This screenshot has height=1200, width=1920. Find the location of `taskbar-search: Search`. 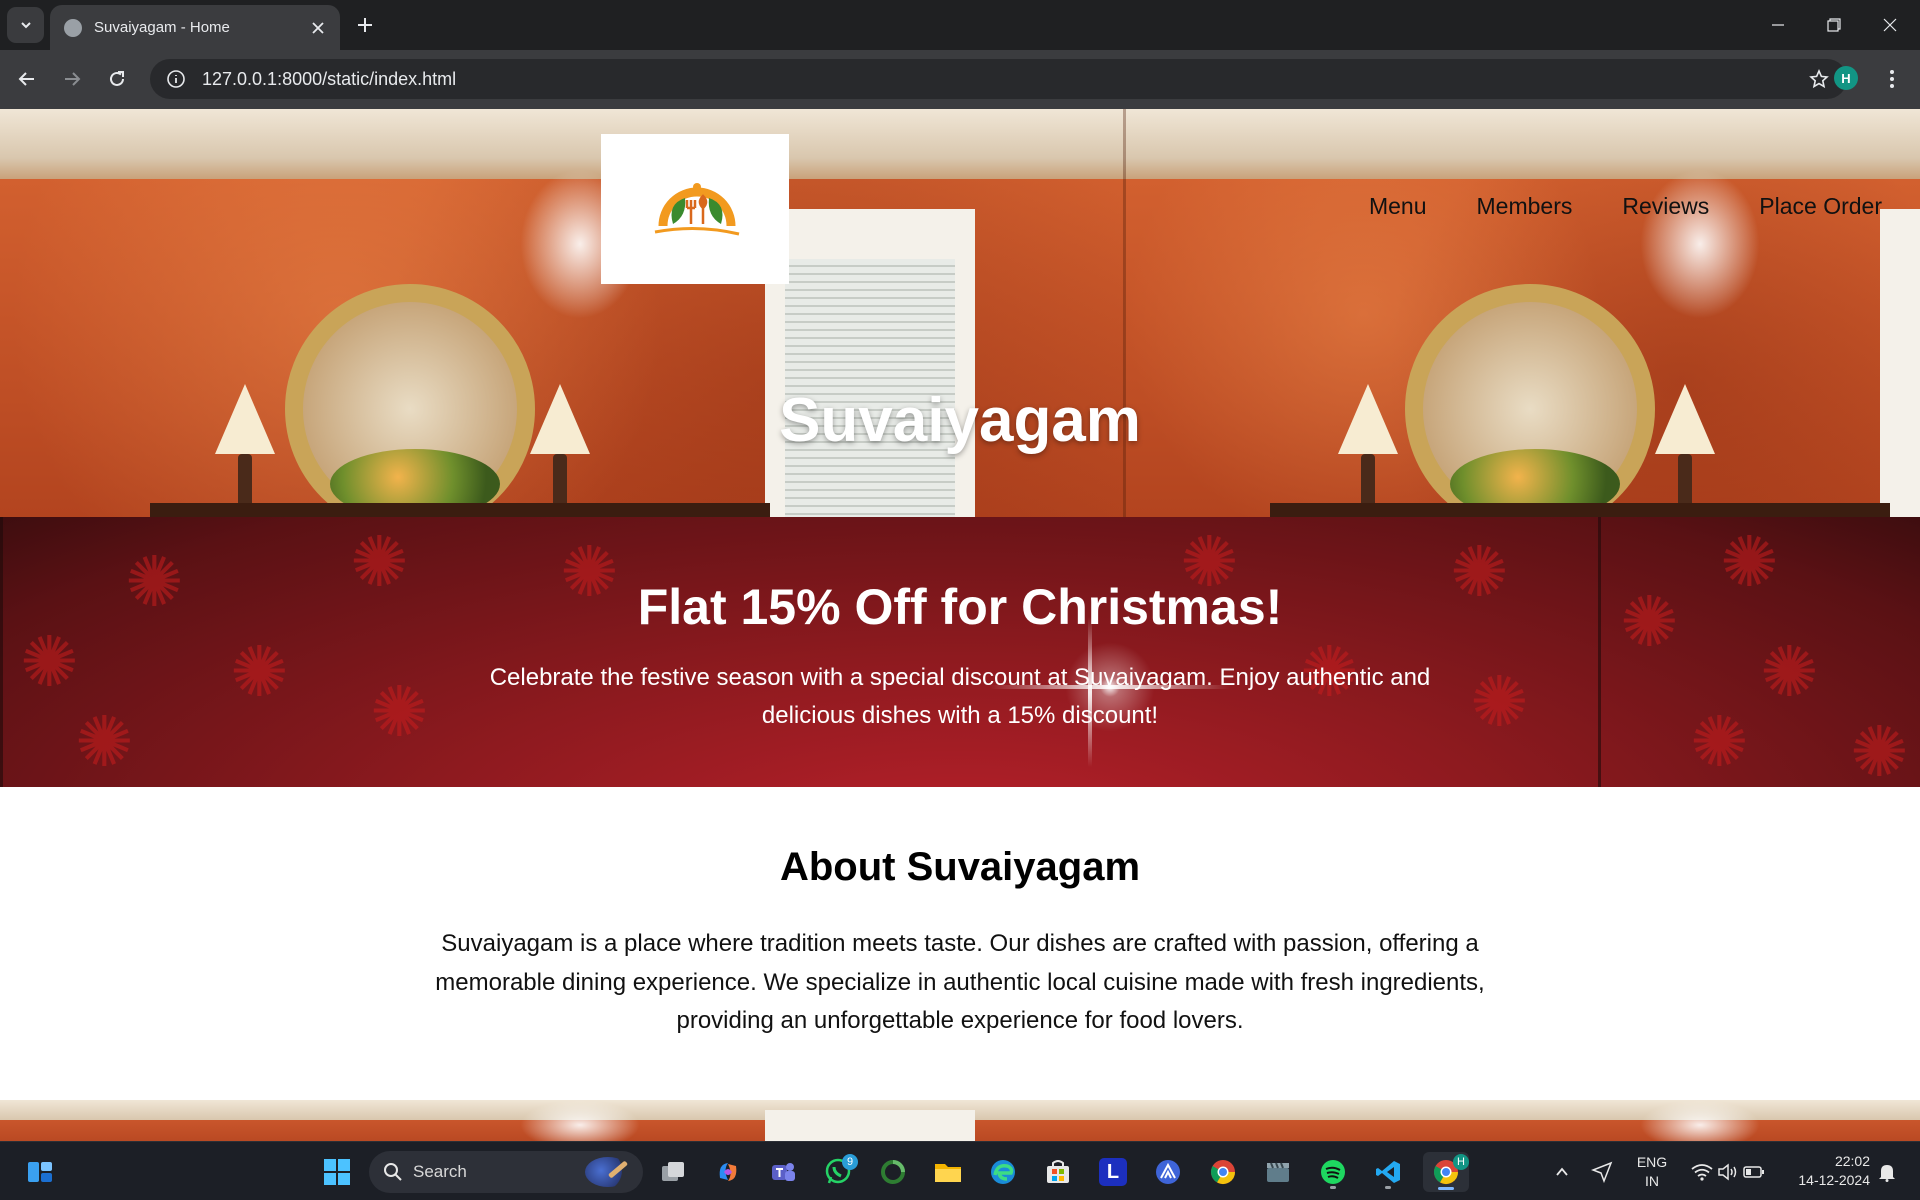

taskbar-search: Search is located at coordinates (506, 1172).